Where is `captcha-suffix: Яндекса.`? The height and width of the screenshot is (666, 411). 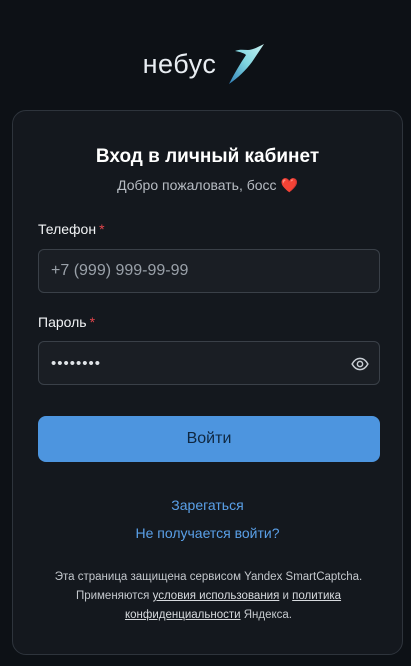
captcha-suffix: Яндекса. is located at coordinates (267, 615).